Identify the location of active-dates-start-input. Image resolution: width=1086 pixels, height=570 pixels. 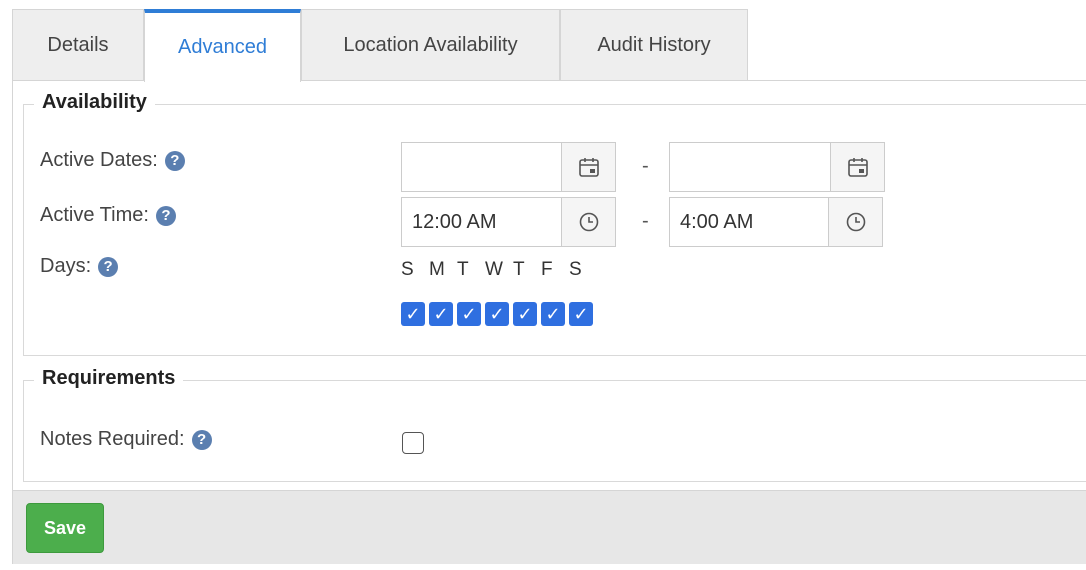
(481, 167).